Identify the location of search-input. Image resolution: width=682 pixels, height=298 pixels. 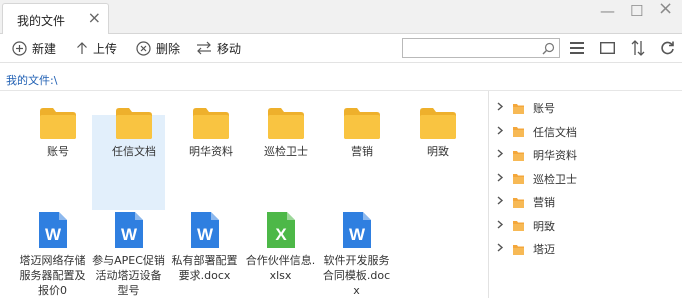
(481, 48).